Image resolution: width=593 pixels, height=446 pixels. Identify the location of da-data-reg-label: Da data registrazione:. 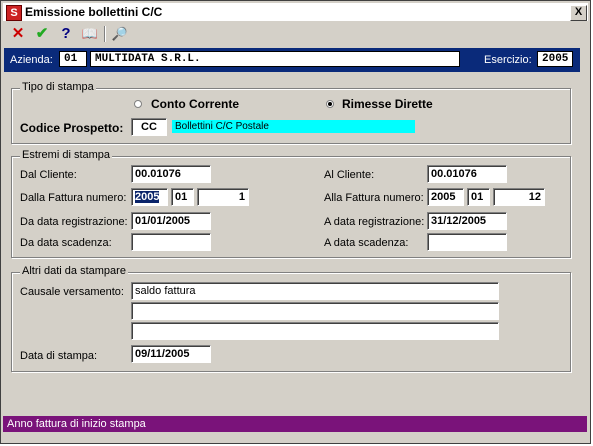
(74, 222).